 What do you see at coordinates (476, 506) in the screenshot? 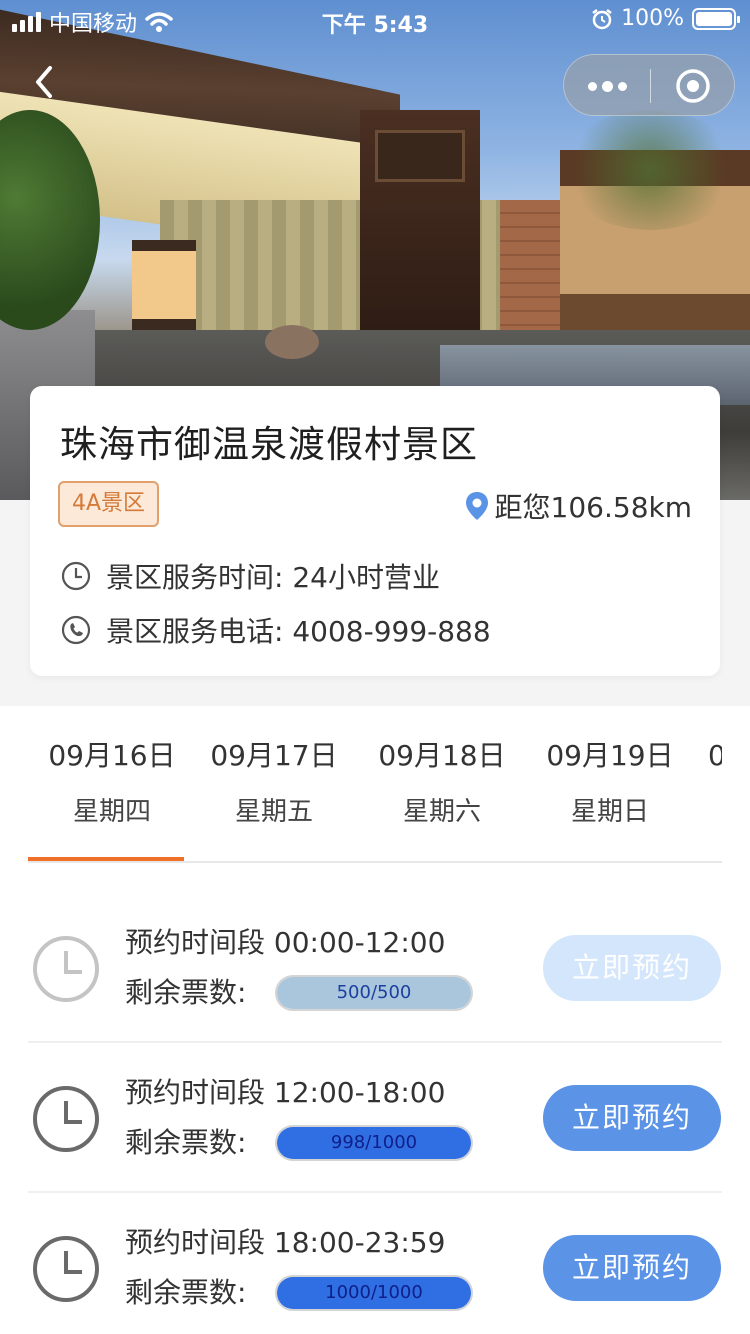
I see `location-pin-icon` at bounding box center [476, 506].